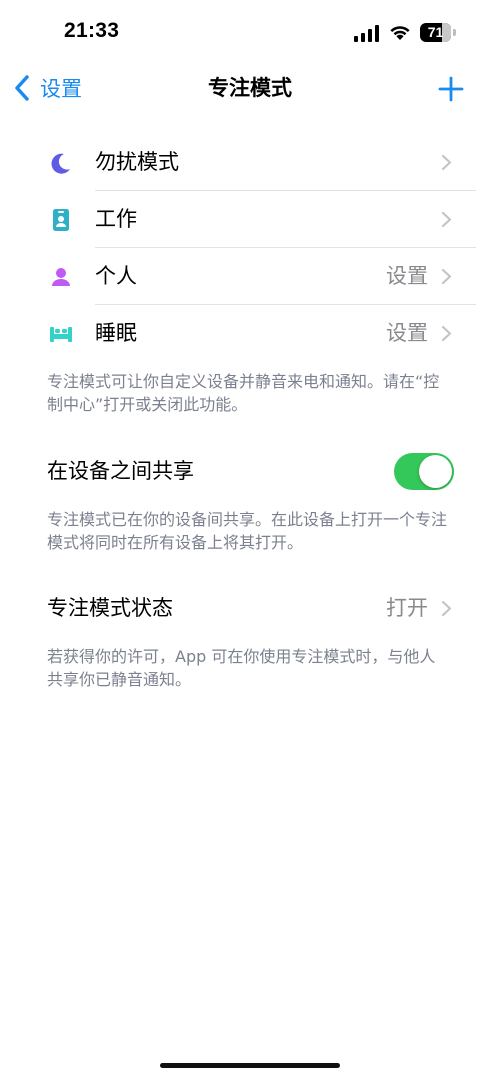  What do you see at coordinates (137, 162) in the screenshot?
I see `focus-row-label: 勿扰模式` at bounding box center [137, 162].